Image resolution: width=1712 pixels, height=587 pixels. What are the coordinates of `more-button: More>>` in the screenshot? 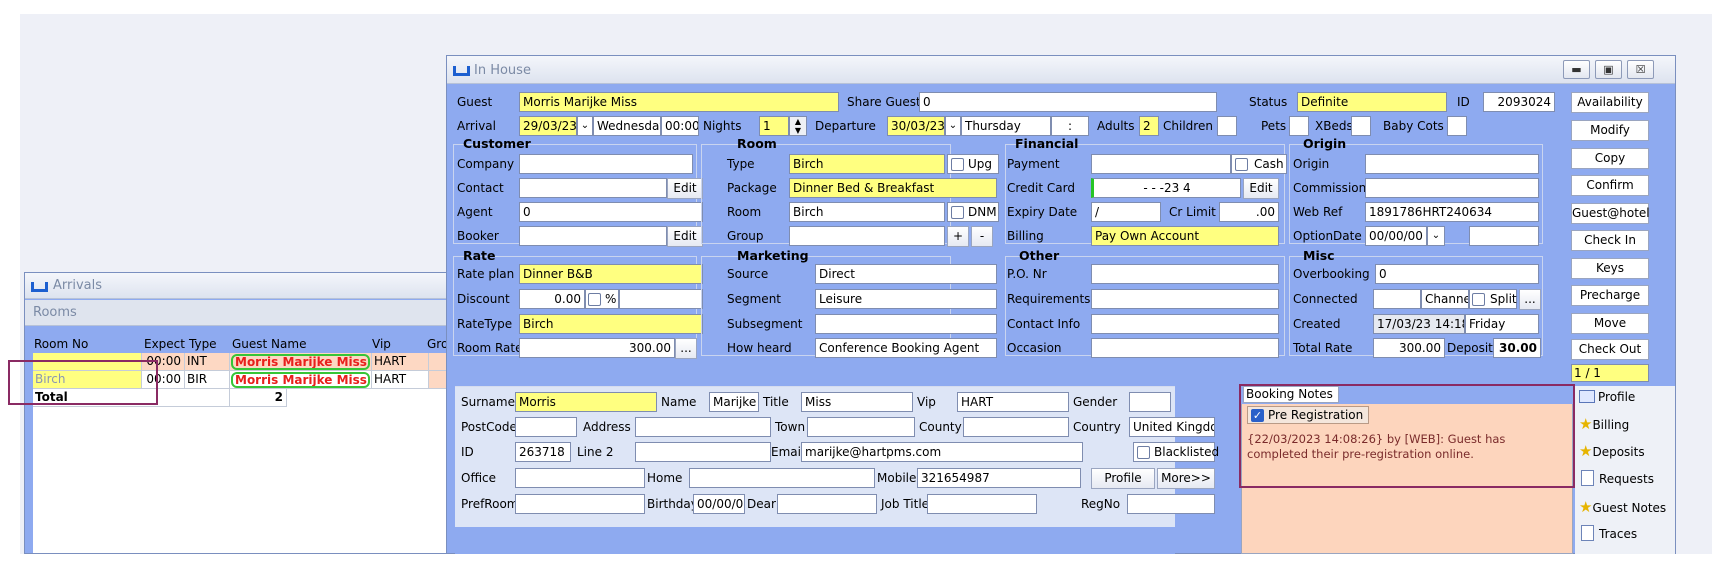 It's located at (1186, 478).